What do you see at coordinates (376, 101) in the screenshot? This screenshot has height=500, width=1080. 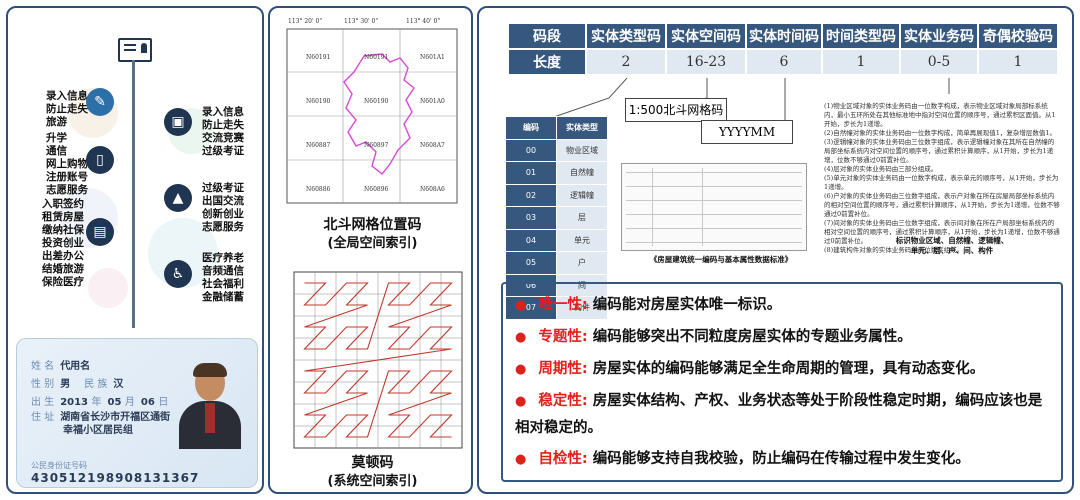 I see `beidou-cell-4: N60190` at bounding box center [376, 101].